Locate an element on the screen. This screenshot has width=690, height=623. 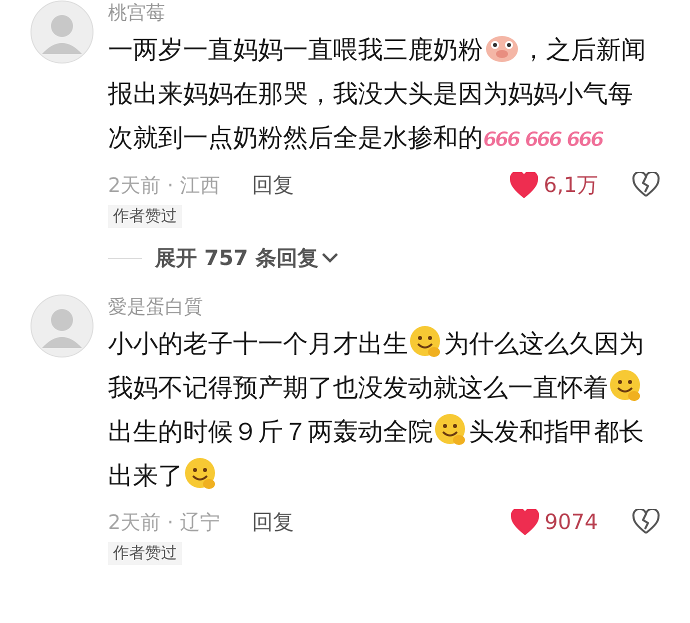
expand-replies-button: 展开 757 条回复 is located at coordinates (247, 258).